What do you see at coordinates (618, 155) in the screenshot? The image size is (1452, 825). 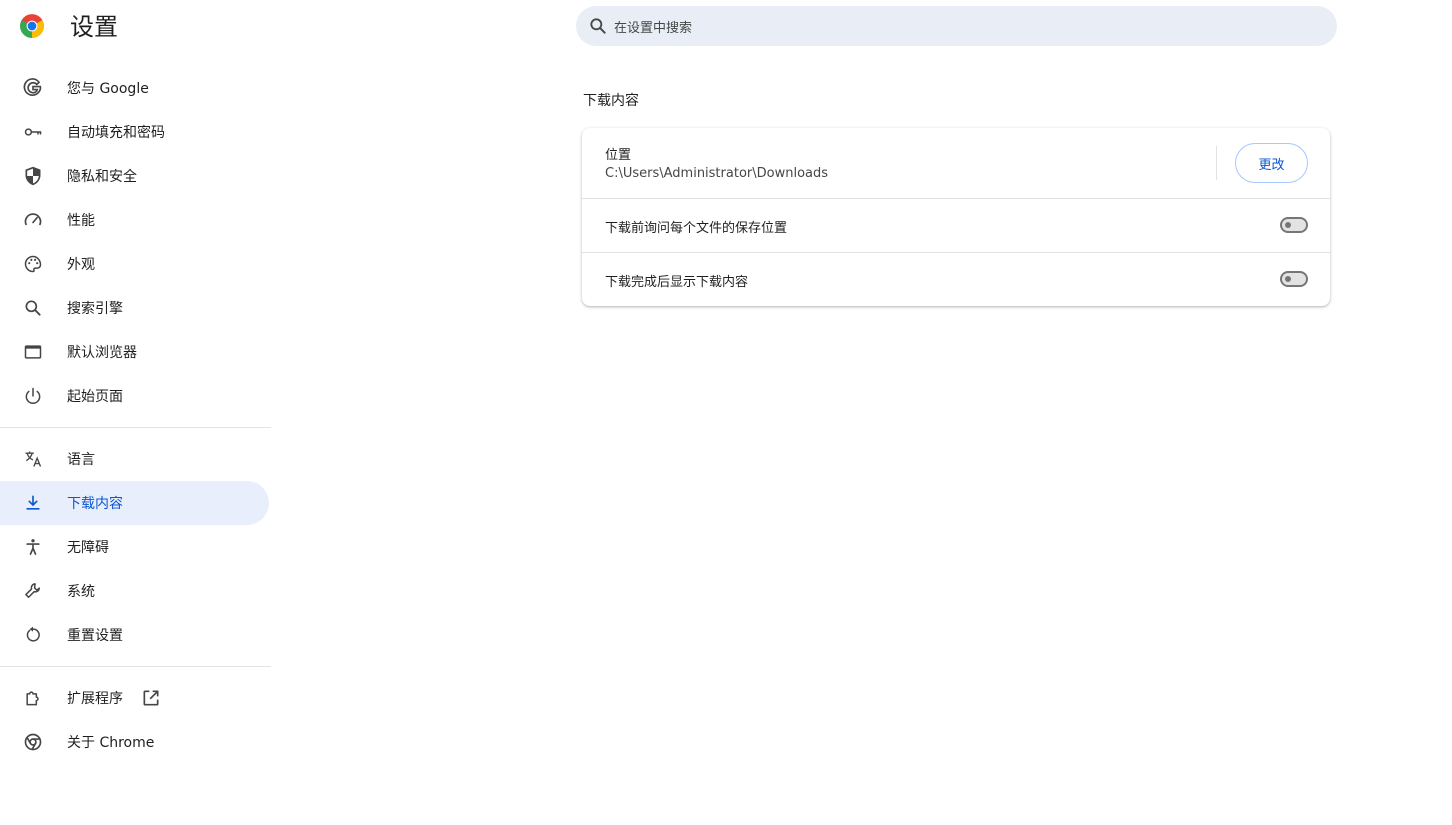 I see `location-label: 位置` at bounding box center [618, 155].